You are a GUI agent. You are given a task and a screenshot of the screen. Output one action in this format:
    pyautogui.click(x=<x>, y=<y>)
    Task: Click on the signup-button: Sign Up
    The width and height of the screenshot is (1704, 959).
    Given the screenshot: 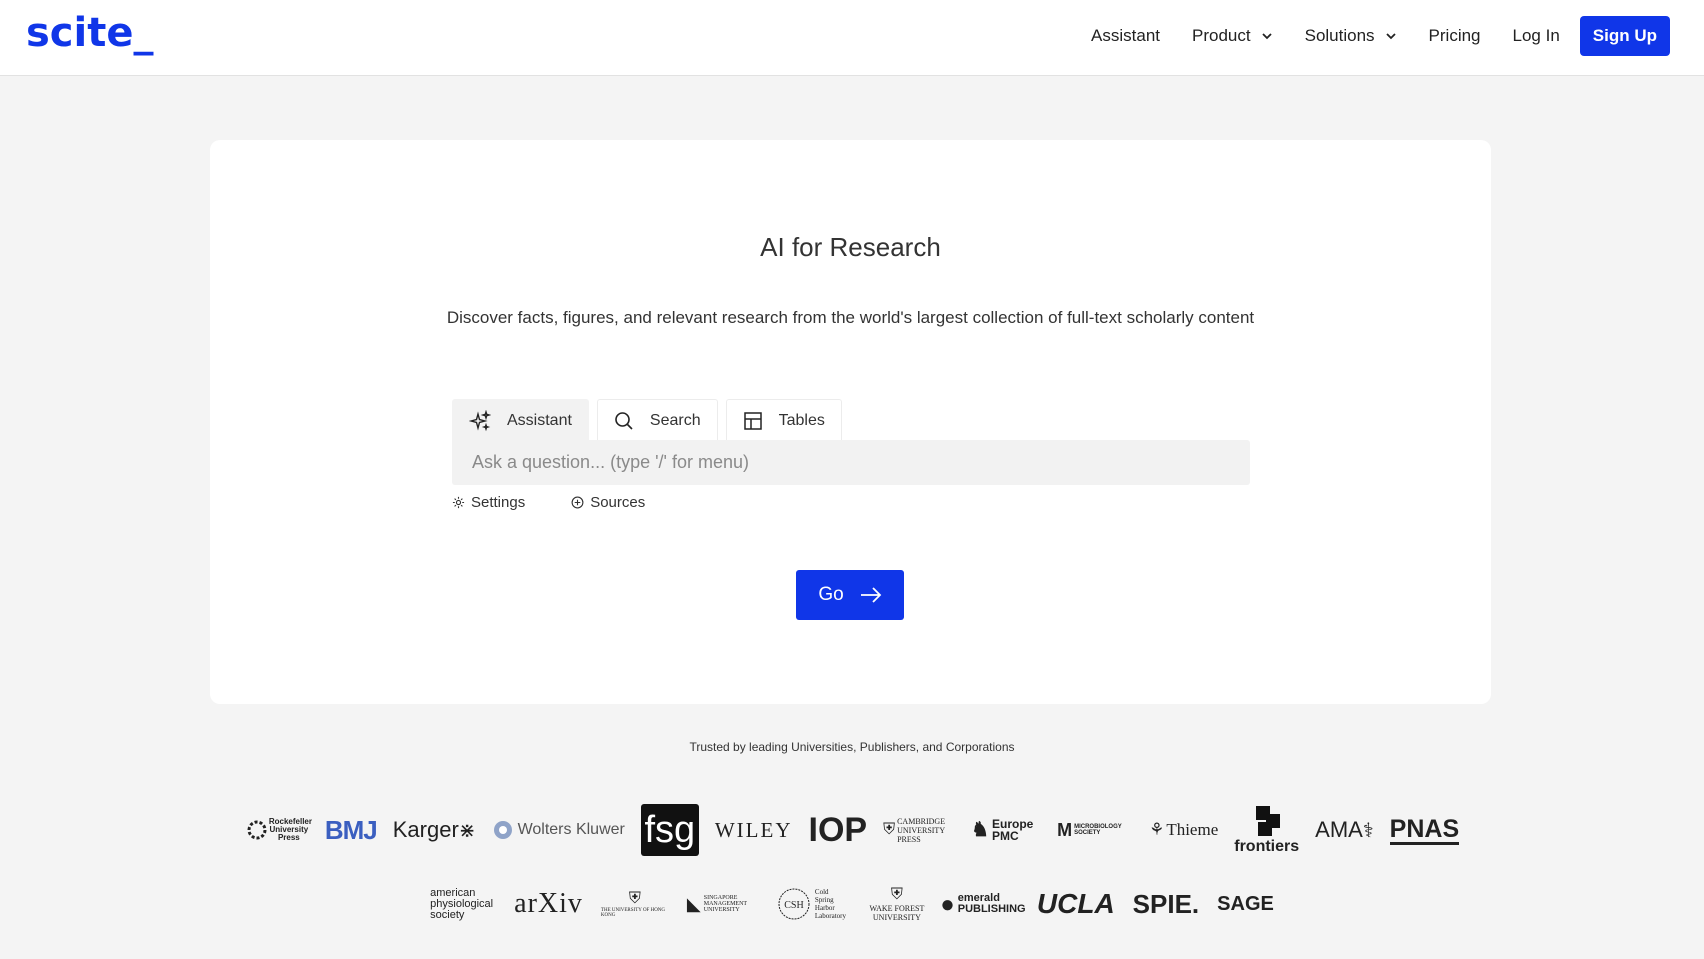 What is the action you would take?
    pyautogui.click(x=1624, y=36)
    